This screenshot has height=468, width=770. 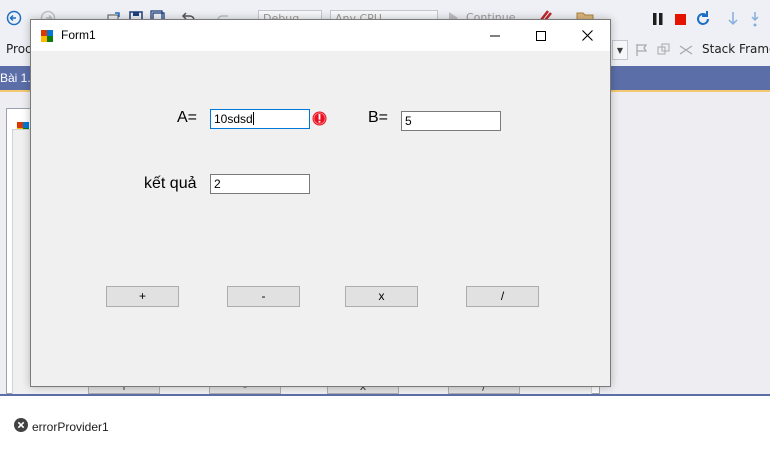 I want to click on tray-item-error-provider: errorProvider1, so click(x=61, y=426).